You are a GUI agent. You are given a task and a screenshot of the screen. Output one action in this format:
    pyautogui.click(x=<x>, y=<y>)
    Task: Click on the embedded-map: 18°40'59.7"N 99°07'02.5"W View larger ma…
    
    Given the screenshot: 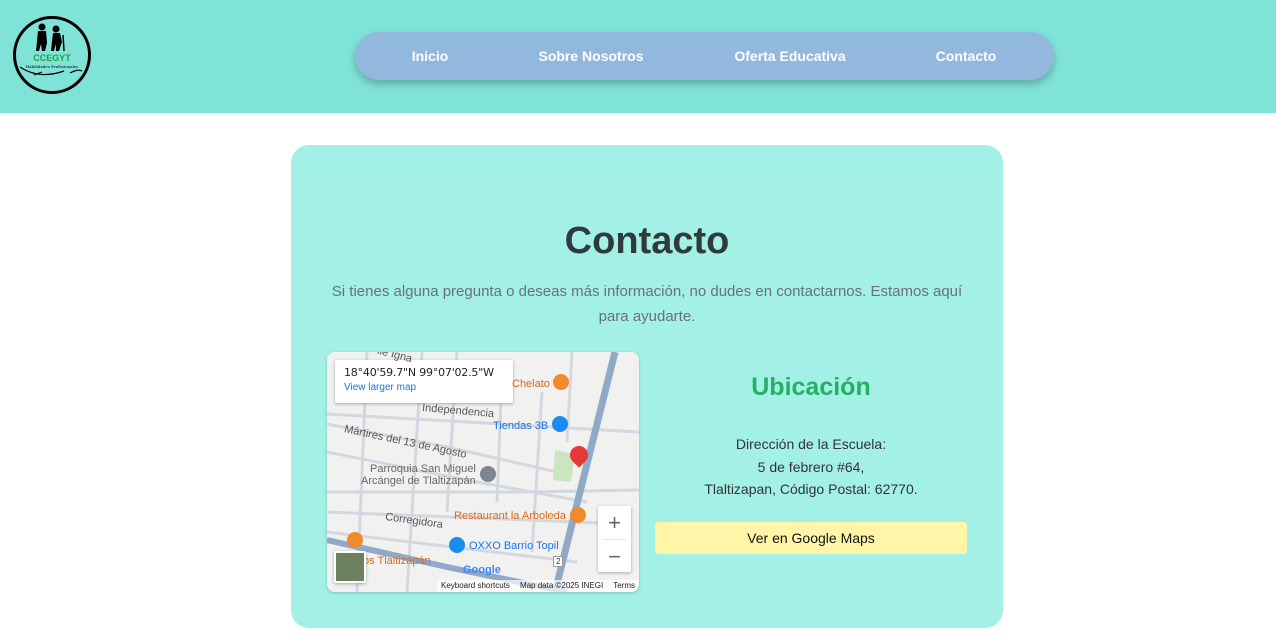 What is the action you would take?
    pyautogui.click(x=483, y=472)
    